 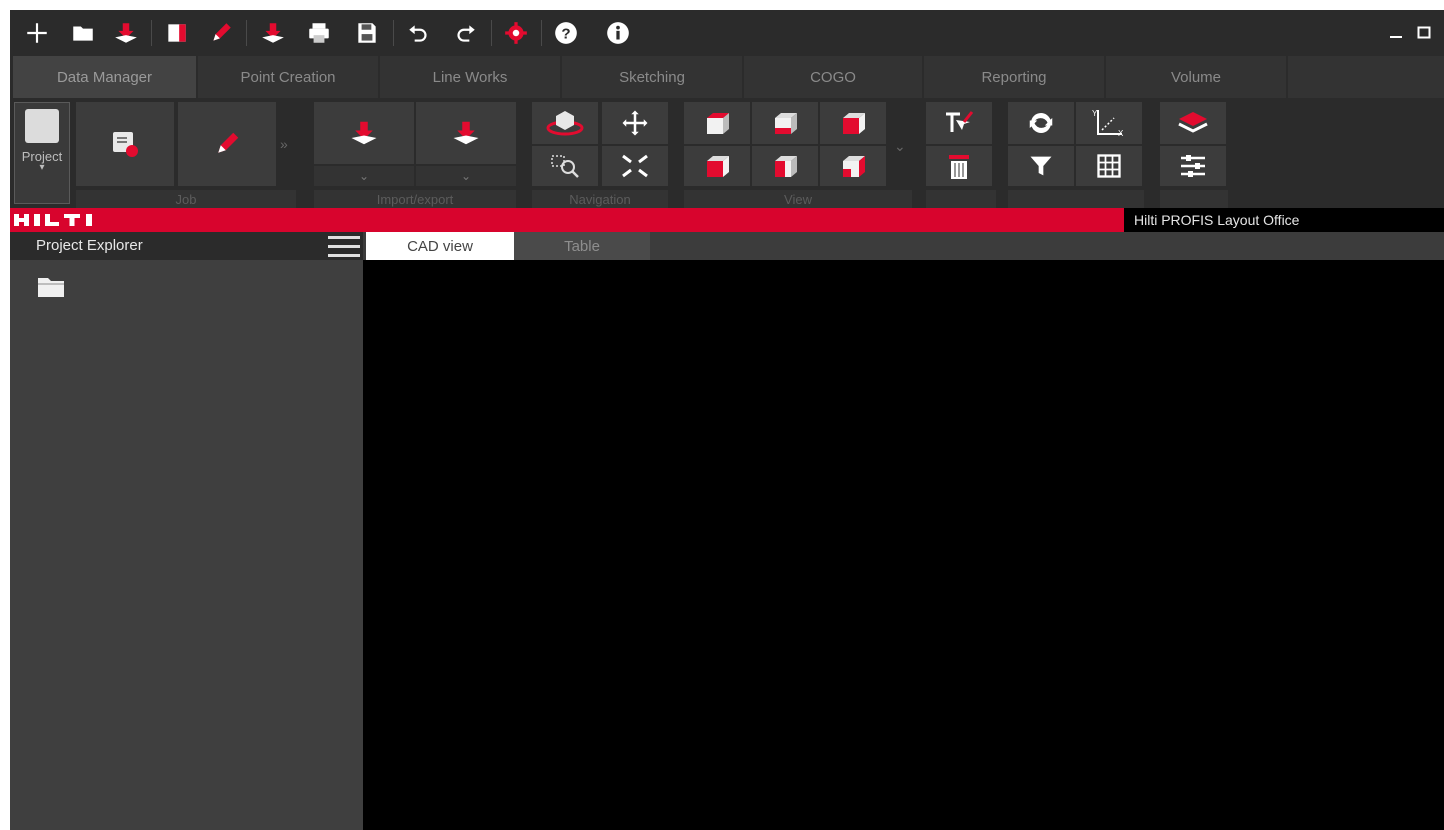 I want to click on svg-text: X, so click(x=1121, y=133).